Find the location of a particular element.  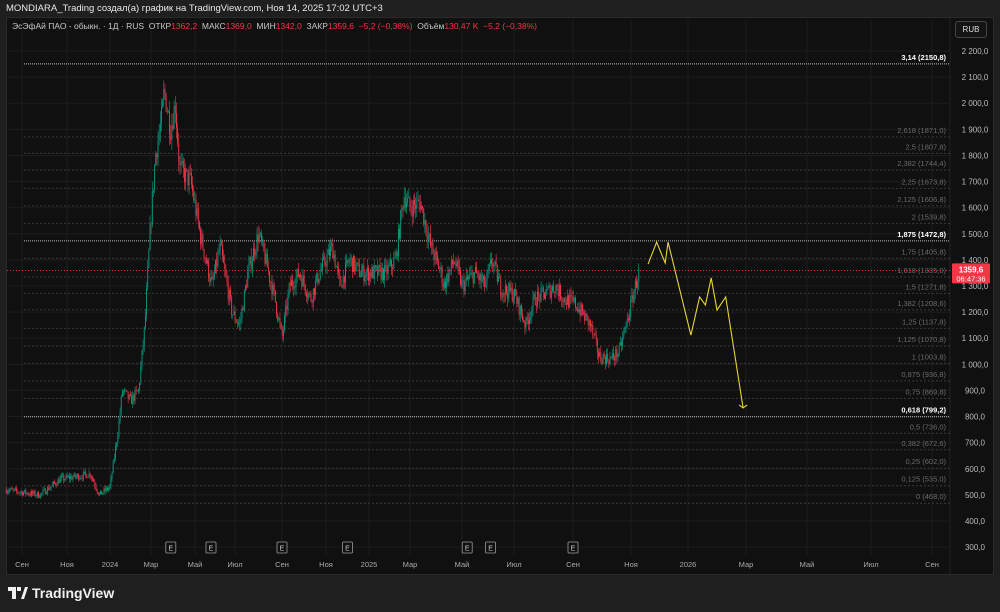

price-tick-label: 400,0 is located at coordinates (975, 521).